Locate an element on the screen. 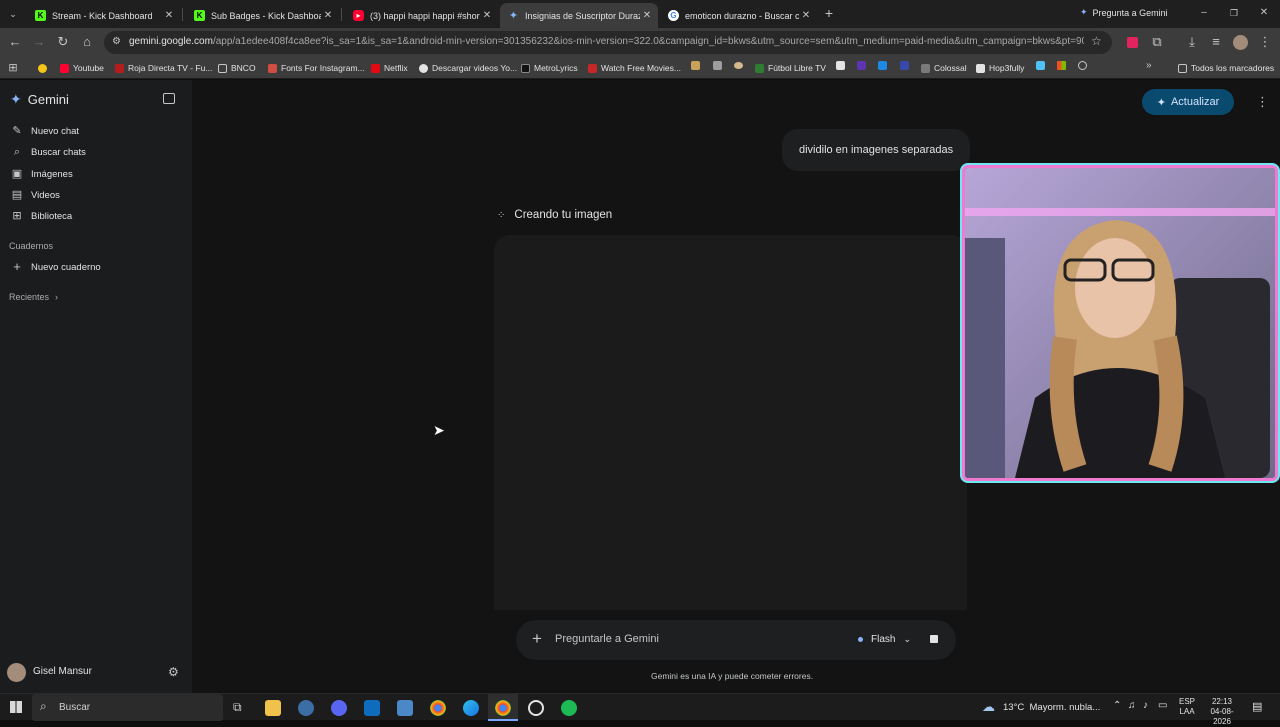  bookmark-futbol-libre: Fútbol Libre TV is located at coordinates (790, 68).